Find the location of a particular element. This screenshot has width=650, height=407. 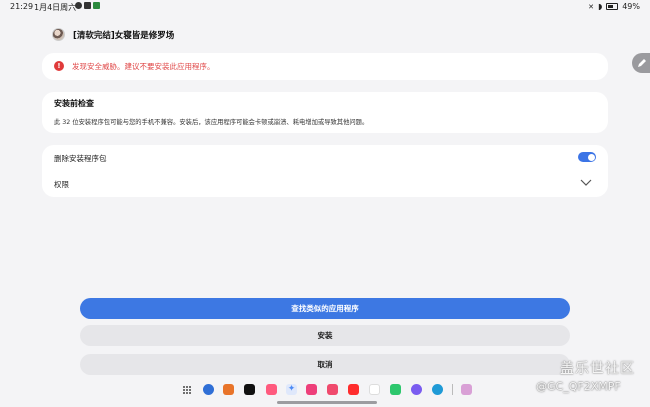

recent-app-icon is located at coordinates (466, 389).